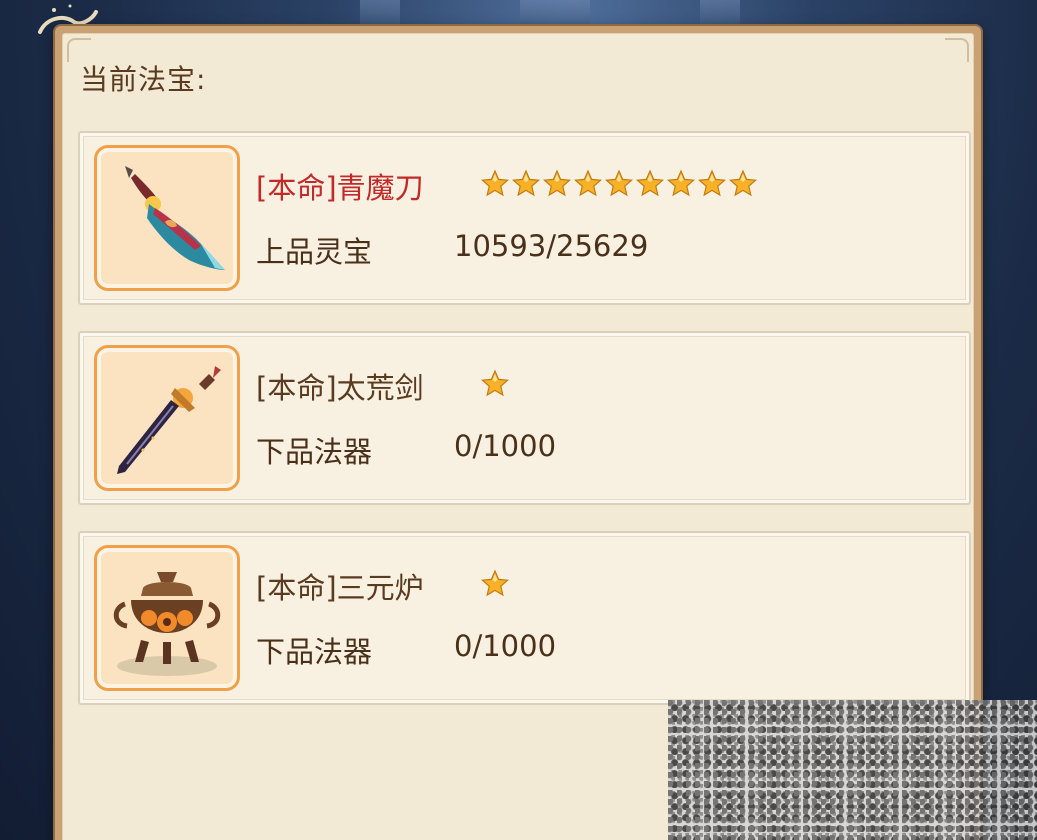  I want to click on item-name: [本命]太荒剑, so click(340, 388).